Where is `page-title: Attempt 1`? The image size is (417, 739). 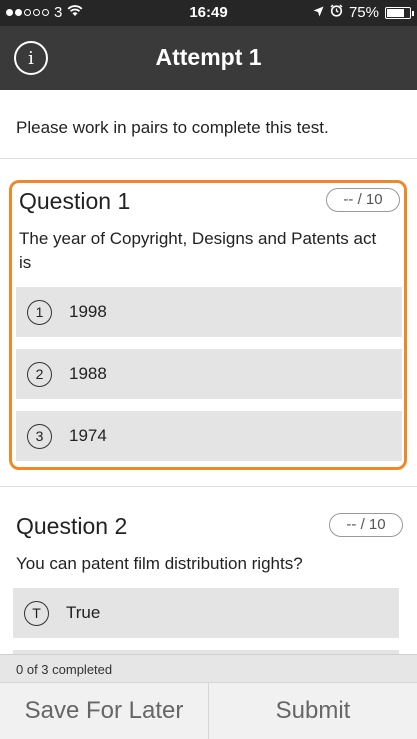 page-title: Attempt 1 is located at coordinates (208, 57).